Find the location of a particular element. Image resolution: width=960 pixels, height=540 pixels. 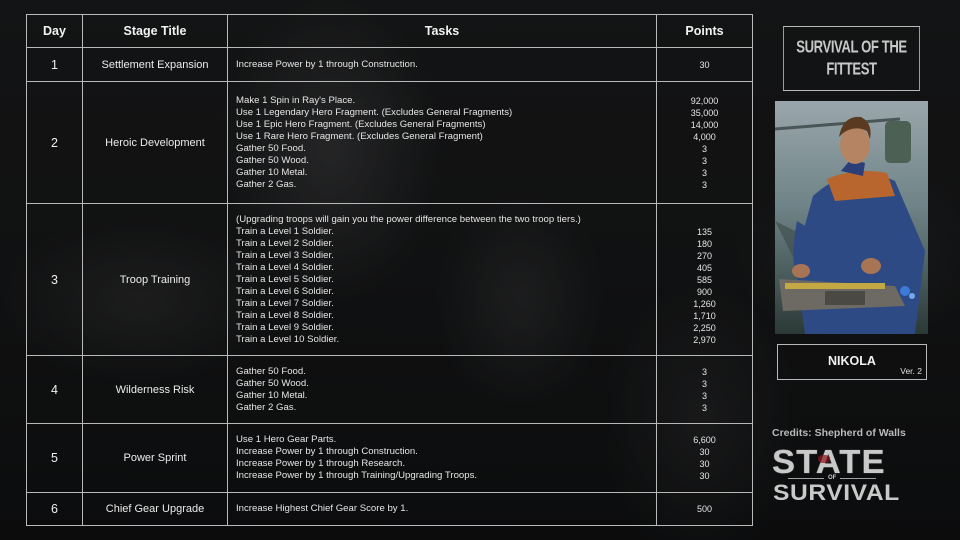

hero-portrait-icon is located at coordinates (851, 217).